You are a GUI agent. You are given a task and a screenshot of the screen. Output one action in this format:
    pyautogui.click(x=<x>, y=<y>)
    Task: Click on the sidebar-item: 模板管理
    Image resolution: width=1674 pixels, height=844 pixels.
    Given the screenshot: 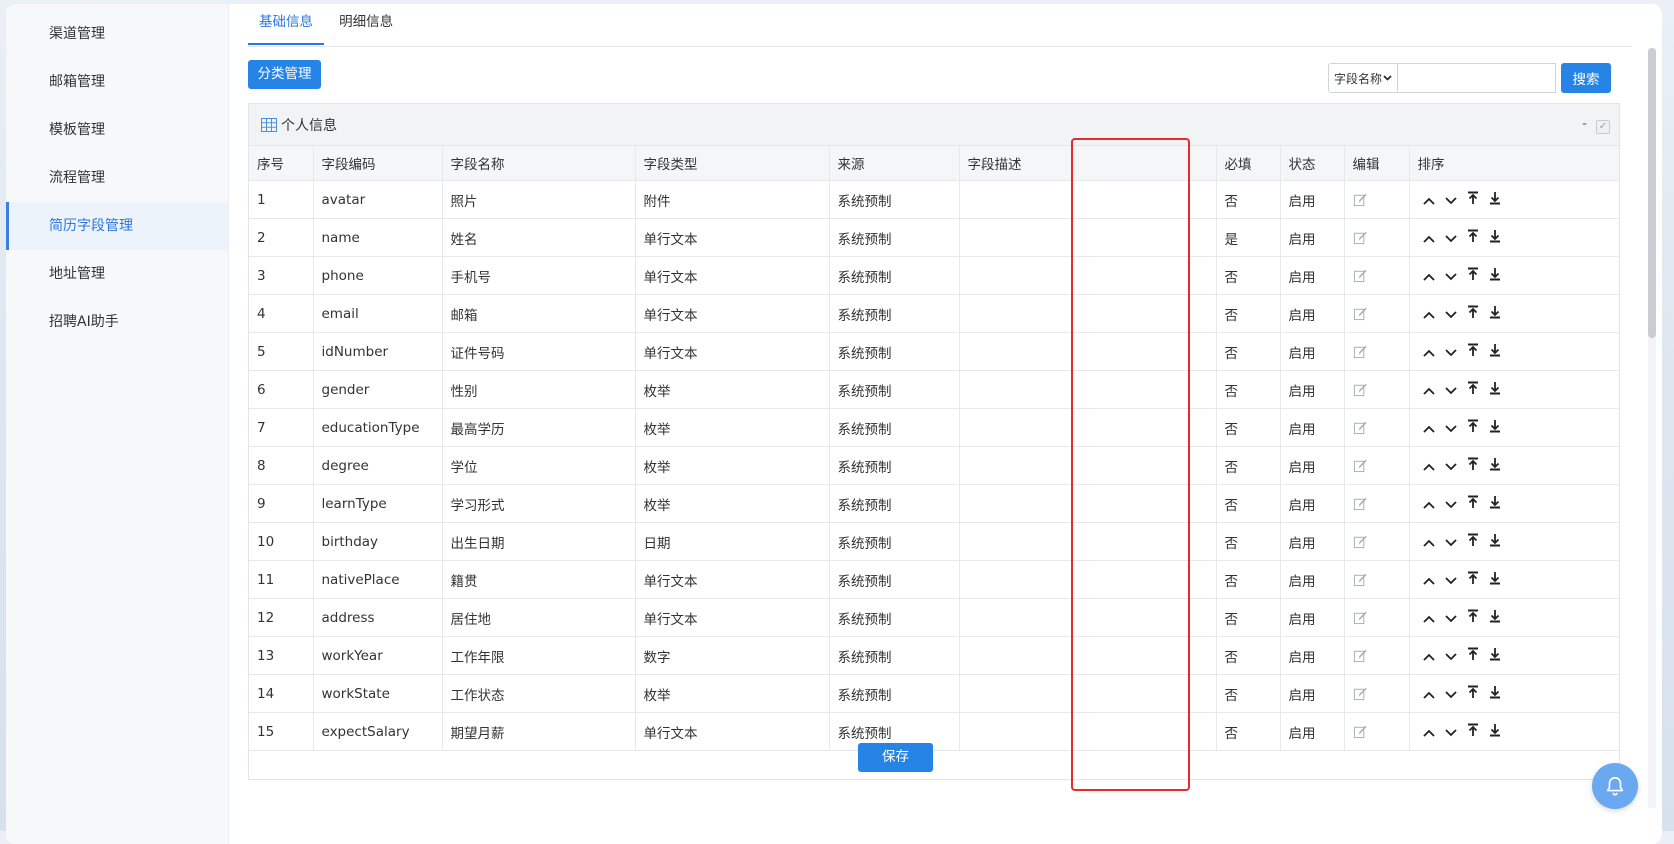 What is the action you would take?
    pyautogui.click(x=117, y=130)
    